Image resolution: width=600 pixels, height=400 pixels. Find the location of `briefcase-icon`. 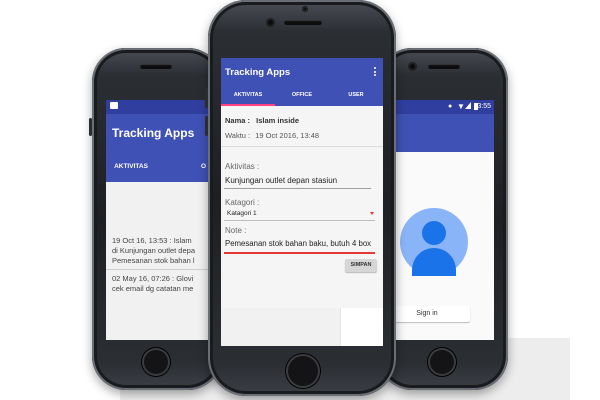

briefcase-icon is located at coordinates (114, 105).